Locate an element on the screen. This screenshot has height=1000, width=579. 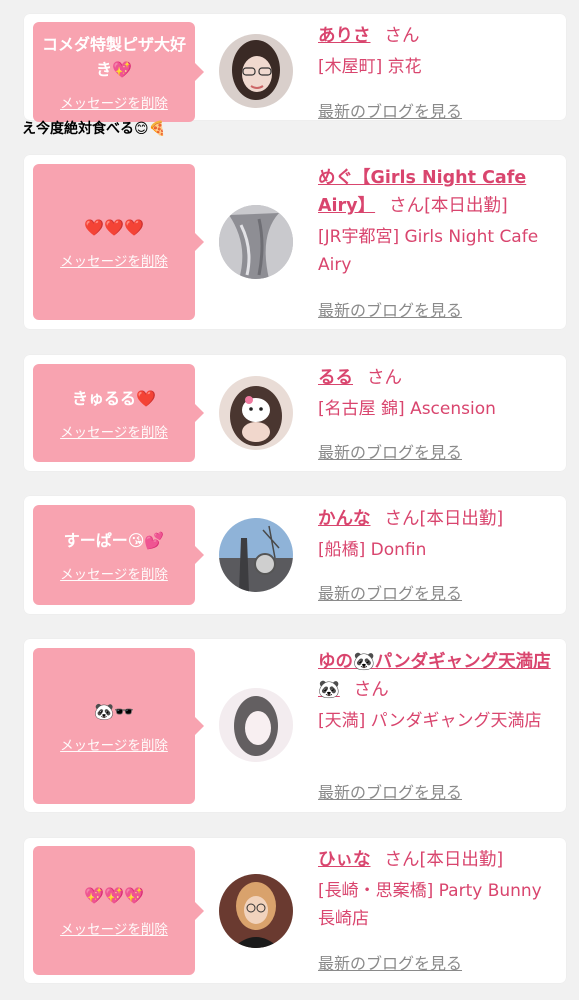
message-bubble: きゅるる❤️ メッセージを削除 is located at coordinates (118, 413).